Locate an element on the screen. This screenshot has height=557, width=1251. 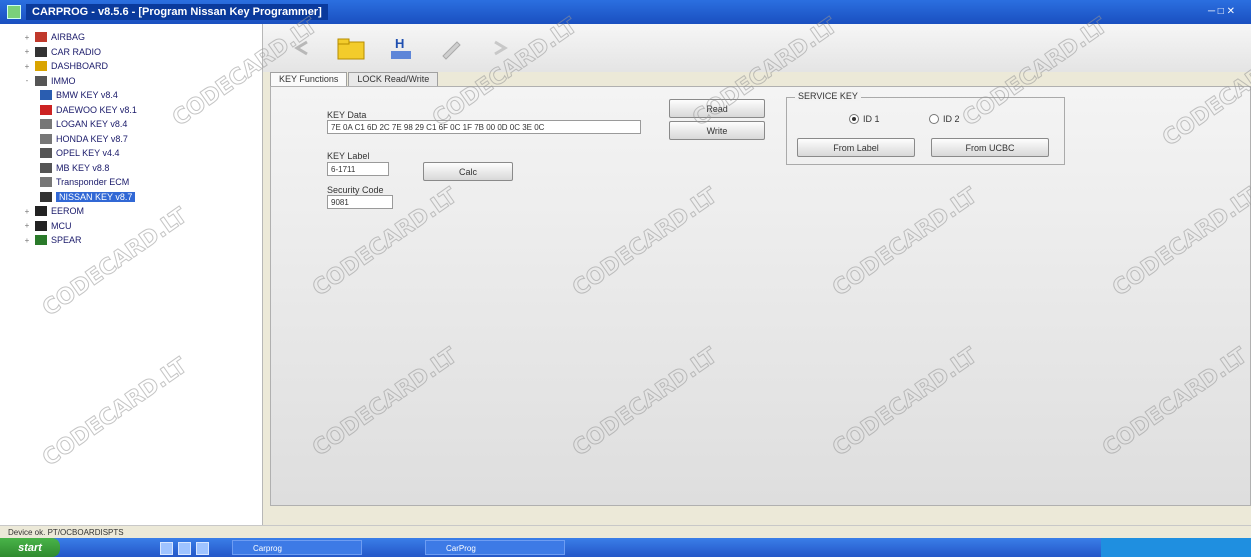
tree-item-logan-key-v8-4: LOGAN KEY v8.4 is located at coordinates (131, 124).